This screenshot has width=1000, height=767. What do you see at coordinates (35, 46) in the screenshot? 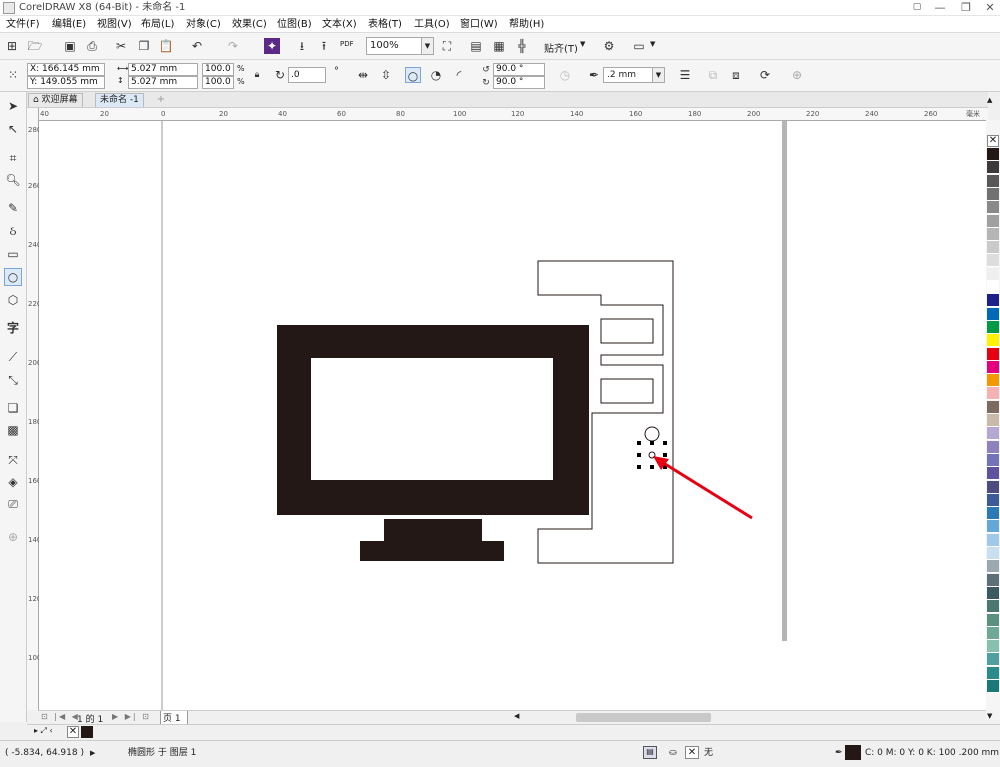
I see `open-icon: 🗁` at bounding box center [35, 46].